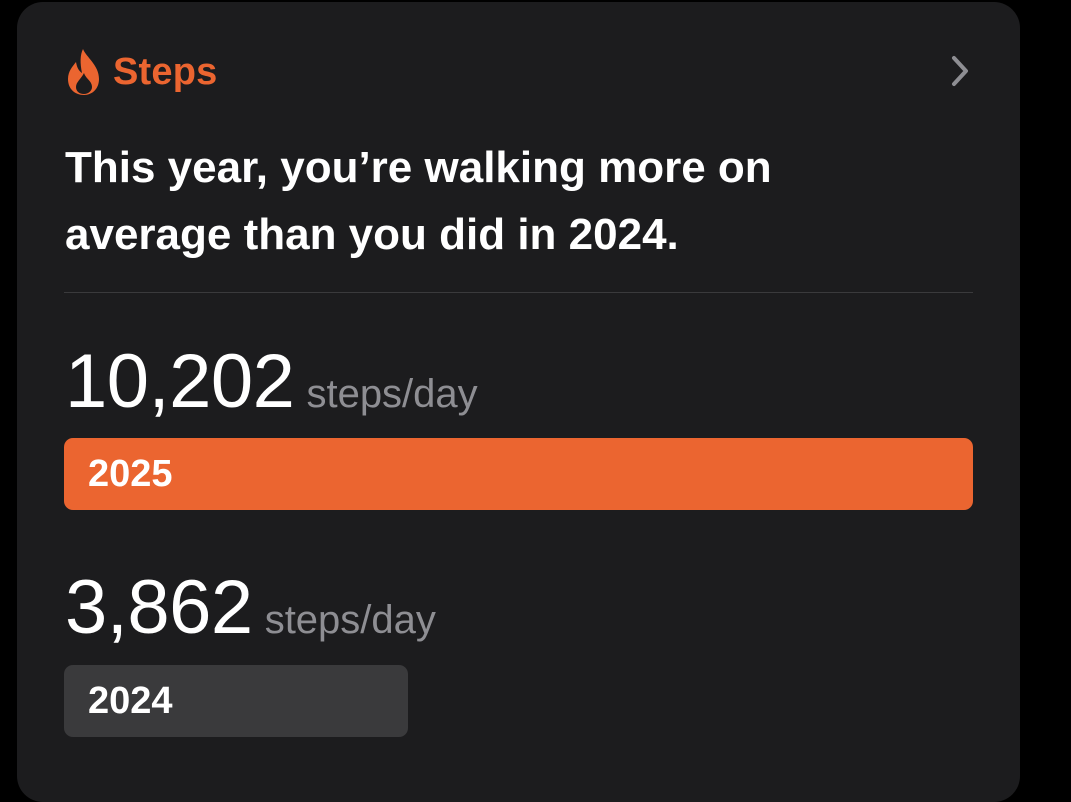 This screenshot has width=1071, height=802. Describe the element at coordinates (180, 381) in the screenshot. I see `steps-value: 10,202` at that location.